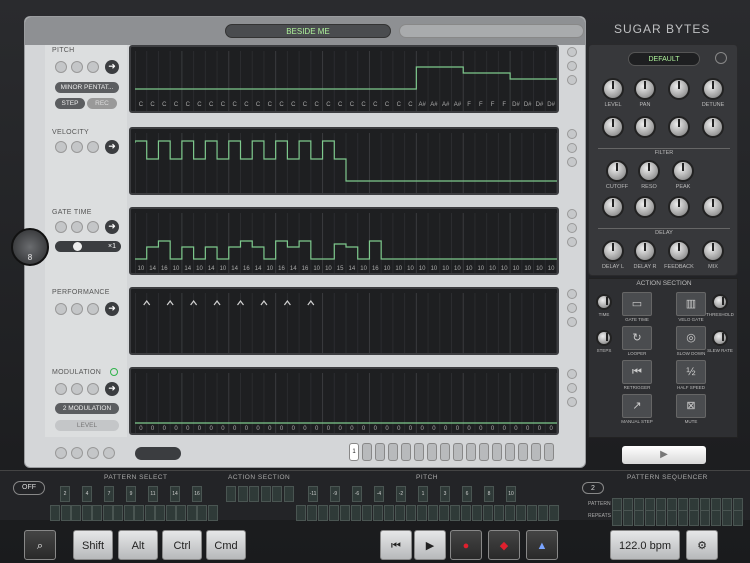 This screenshot has height=563, width=750. I want to click on pitch-shift-button: ➜, so click(112, 67).